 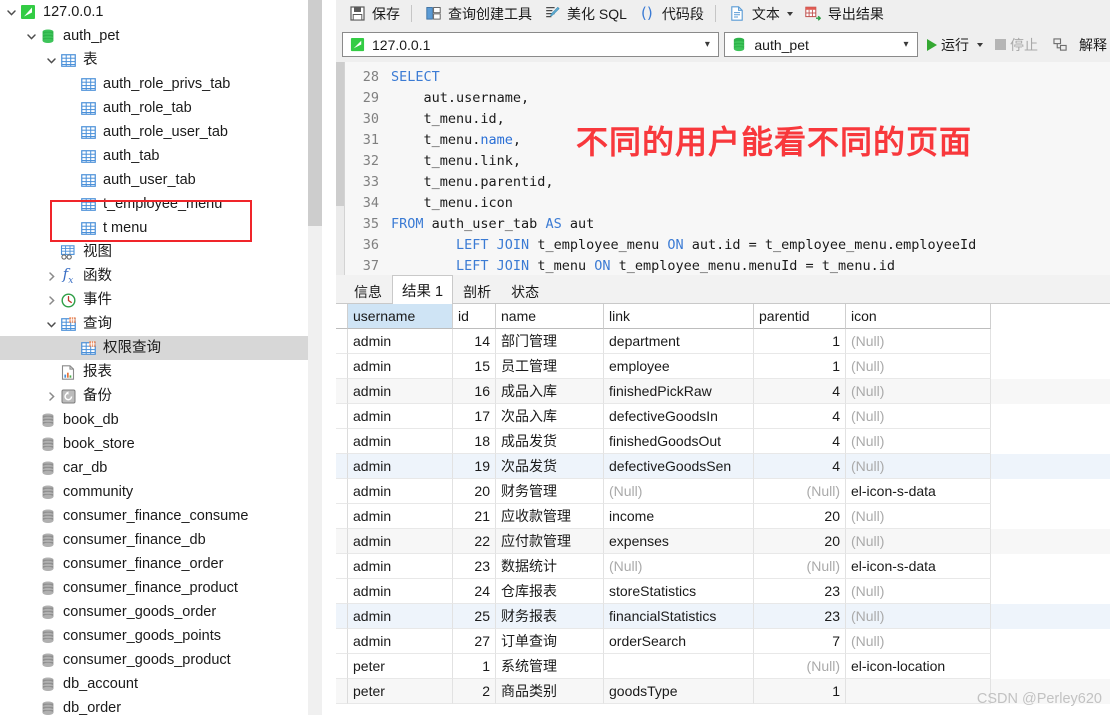 What do you see at coordinates (329, 357) in the screenshot?
I see `pane-splitter` at bounding box center [329, 357].